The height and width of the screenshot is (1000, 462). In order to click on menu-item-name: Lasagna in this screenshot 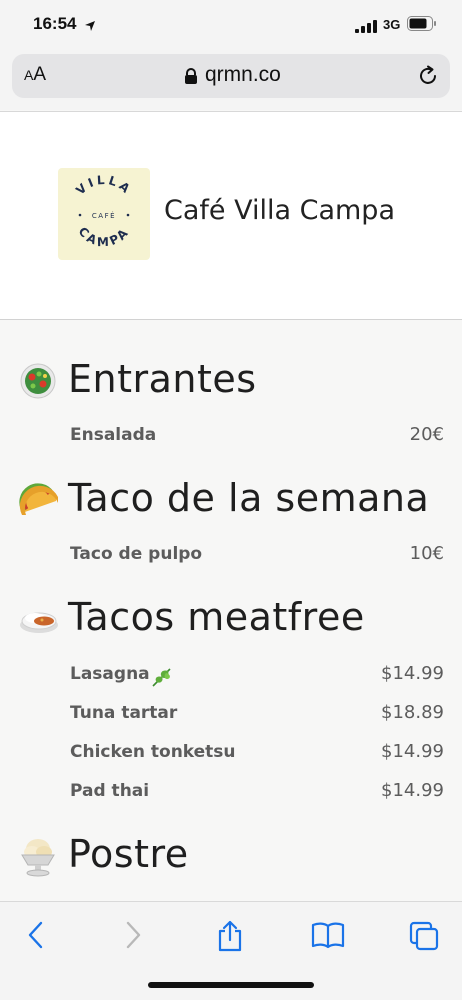, I will do `click(110, 674)`.